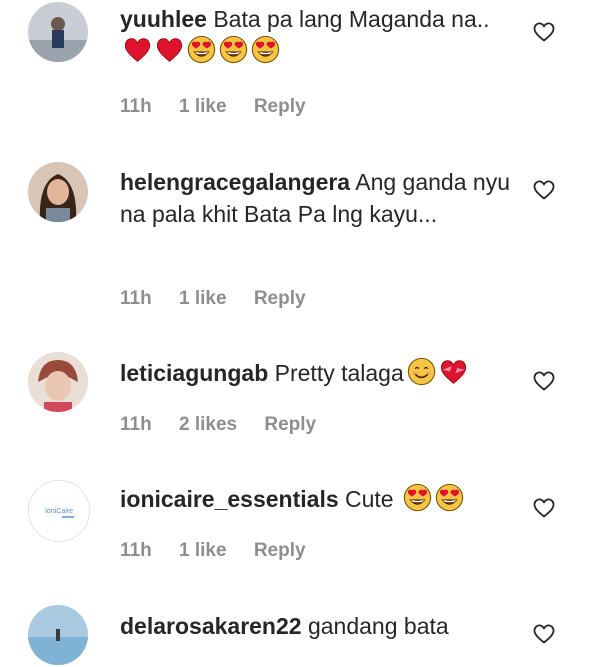  I want to click on comment-text: Cute, so click(369, 499).